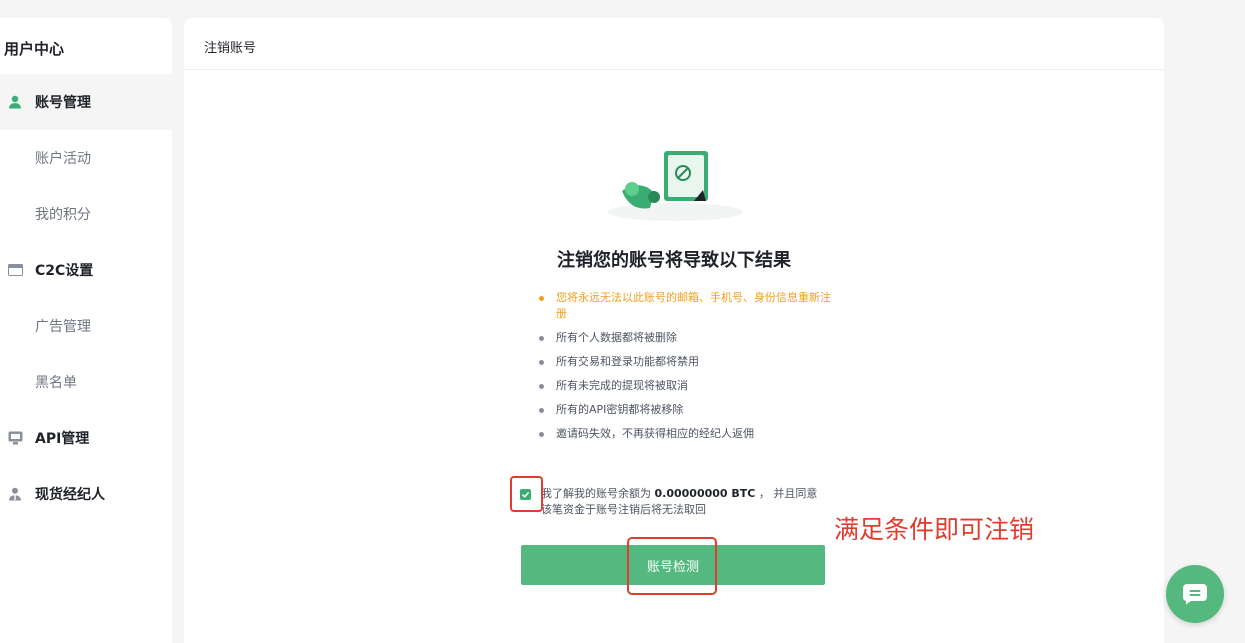  What do you see at coordinates (70, 495) in the screenshot?
I see `sidebar-item-label: 现货经纪人` at bounding box center [70, 495].